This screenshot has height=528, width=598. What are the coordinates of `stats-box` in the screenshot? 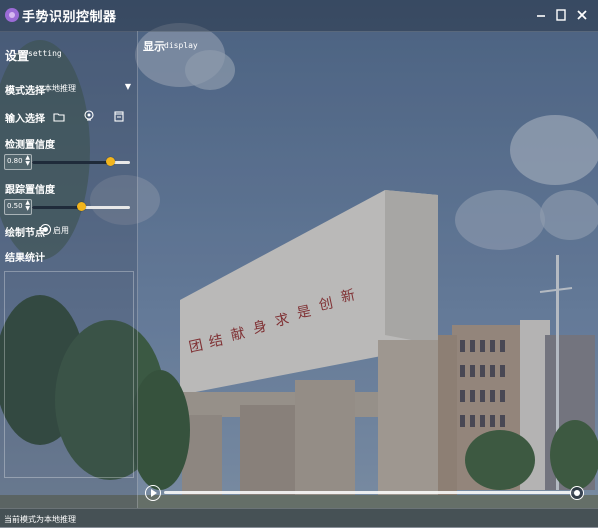 It's located at (69, 374).